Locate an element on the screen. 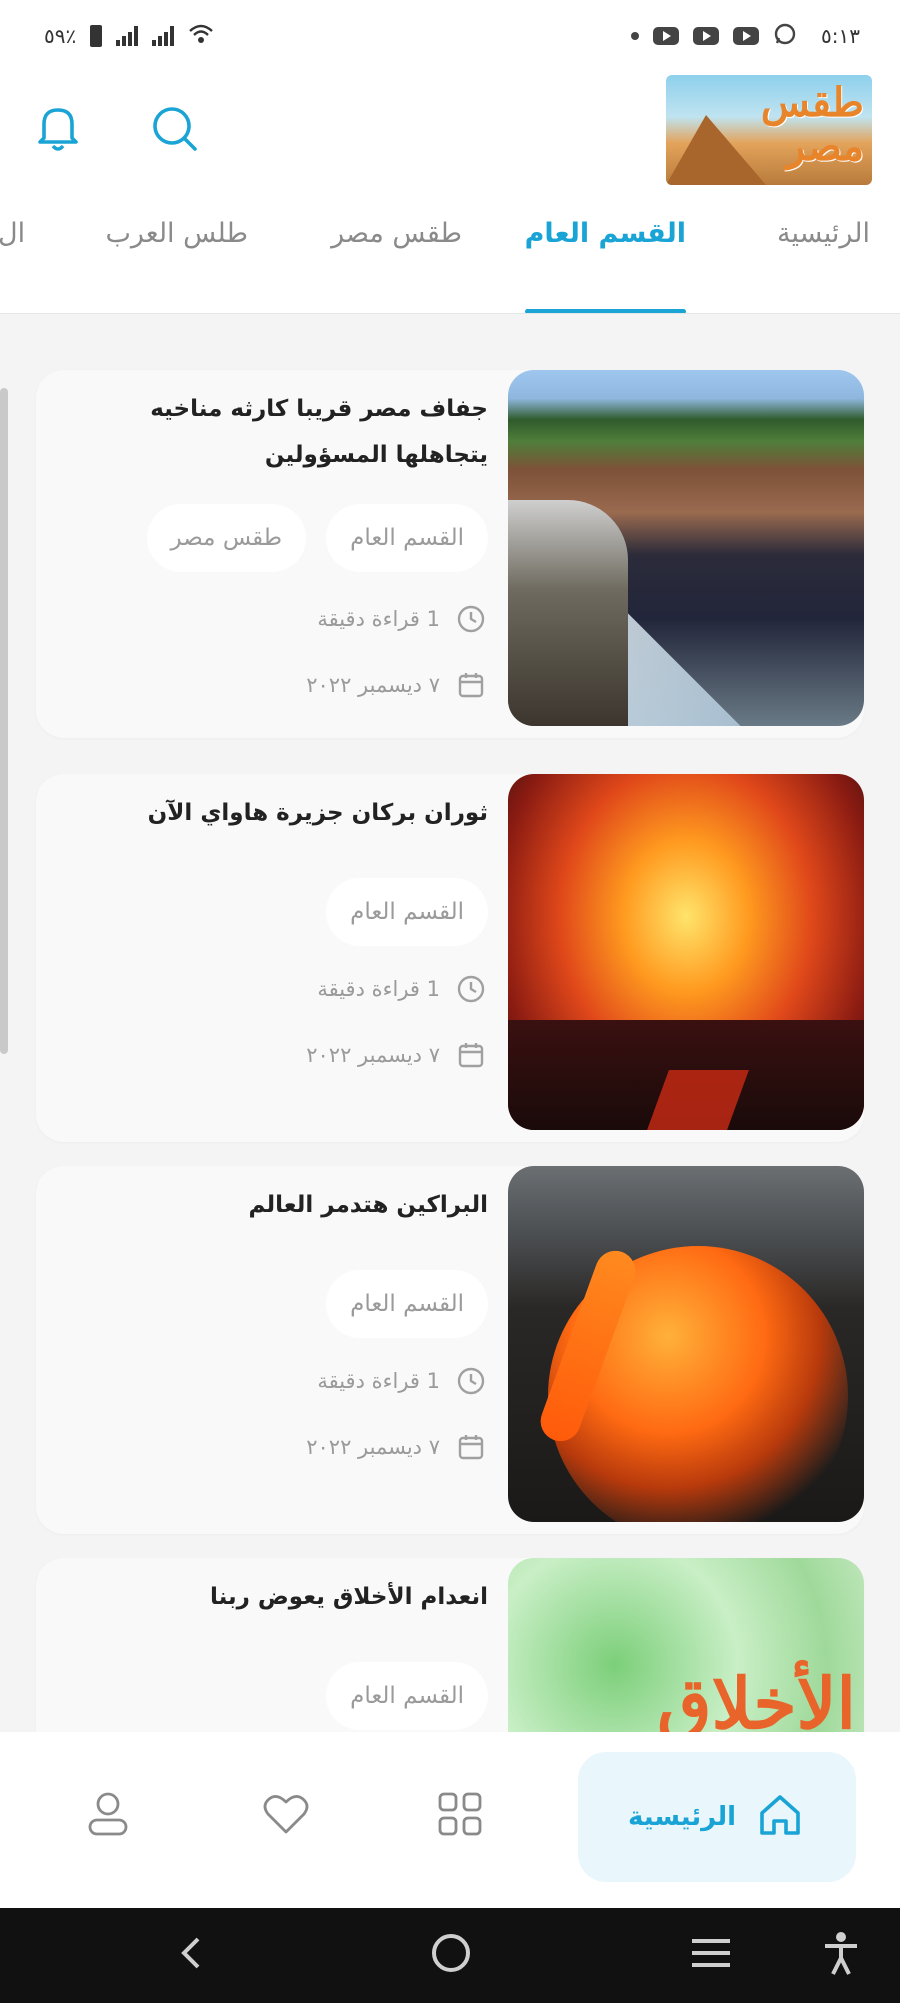  recent-apps-button is located at coordinates (711, 1955).